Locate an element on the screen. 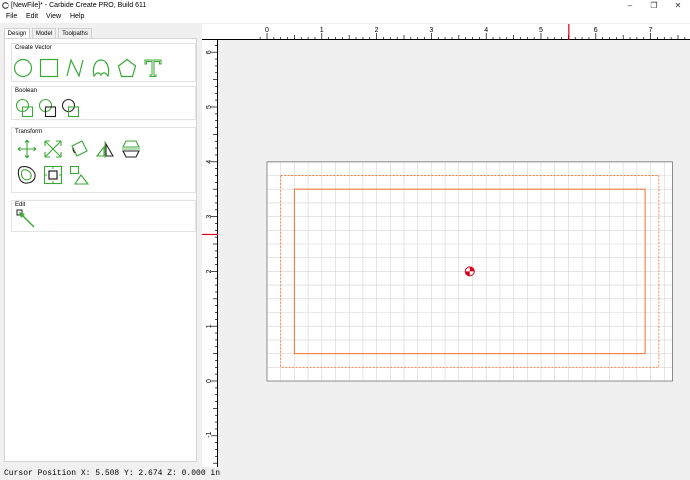 The width and height of the screenshot is (690, 480). circle-icon is located at coordinates (23, 68).